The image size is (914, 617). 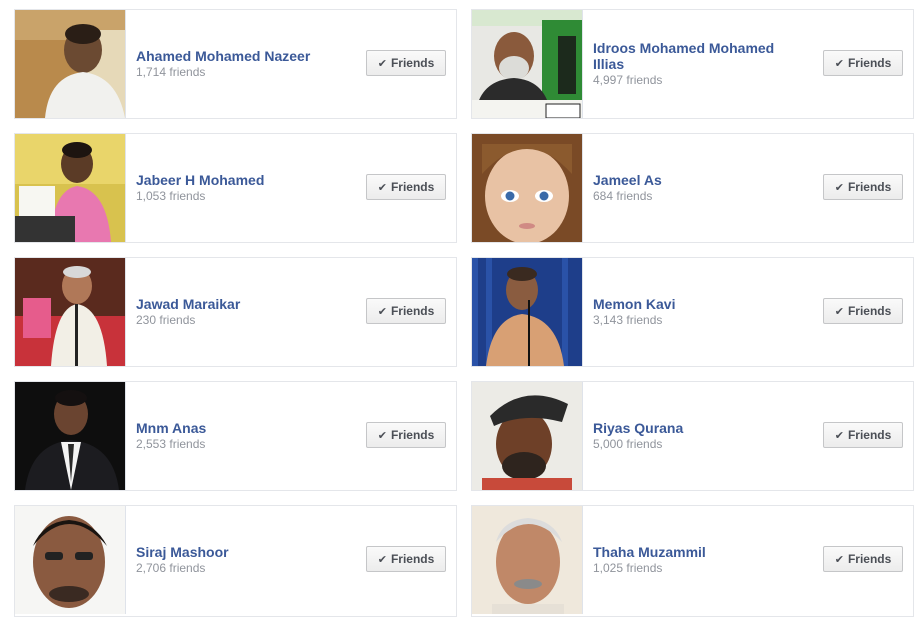 What do you see at coordinates (236, 56) in the screenshot?
I see `friend-name: Ahamed Mohamed Nazeer` at bounding box center [236, 56].